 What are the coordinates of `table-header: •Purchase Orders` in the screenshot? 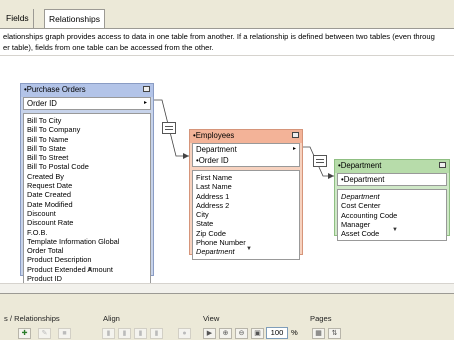 It's located at (87, 90).